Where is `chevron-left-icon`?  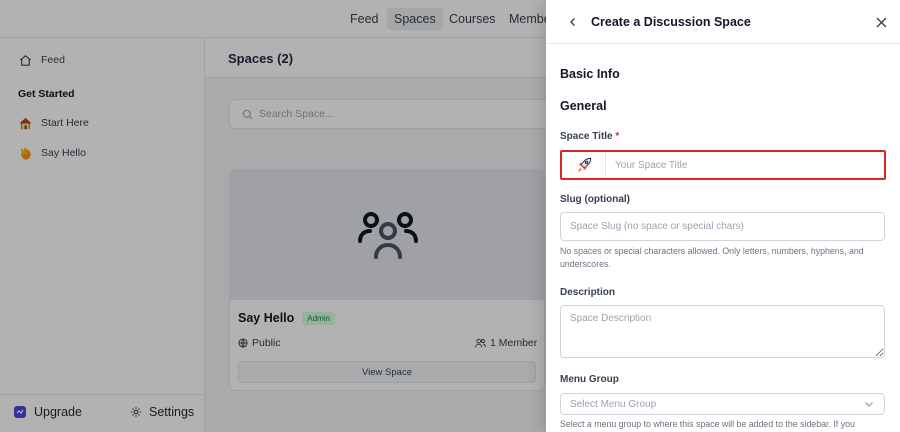
chevron-left-icon is located at coordinates (572, 22).